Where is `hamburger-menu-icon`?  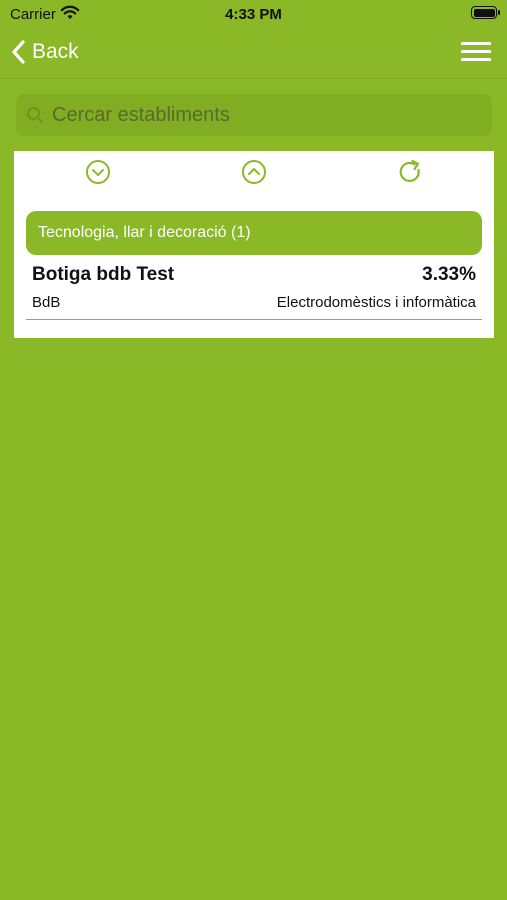
hamburger-menu-icon is located at coordinates (476, 53).